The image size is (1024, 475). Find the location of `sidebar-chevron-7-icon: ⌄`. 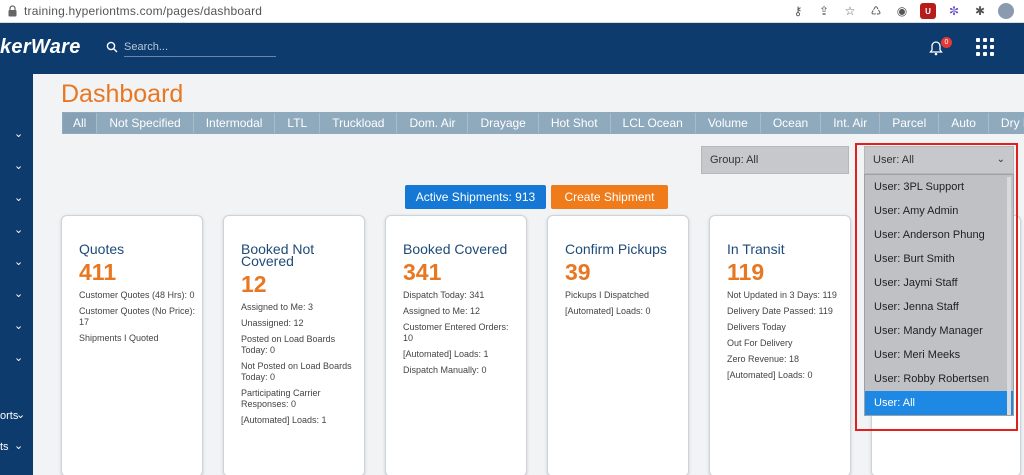

sidebar-chevron-7-icon: ⌄ is located at coordinates (20, 325).